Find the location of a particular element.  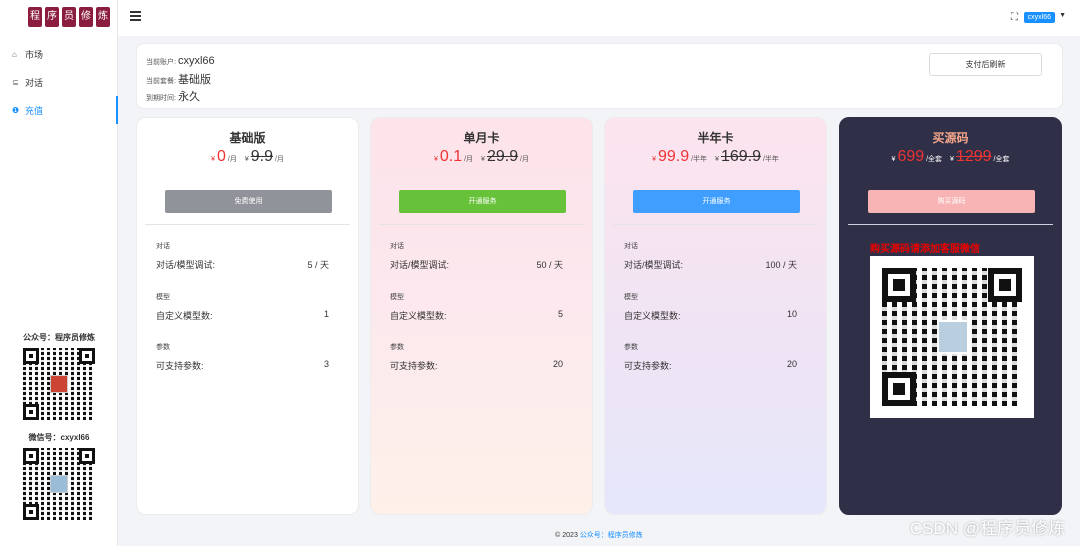

sidebar-menu: ⌂ 市场 ⊆ 对话 ❶ 充值 is located at coordinates (59, 82).